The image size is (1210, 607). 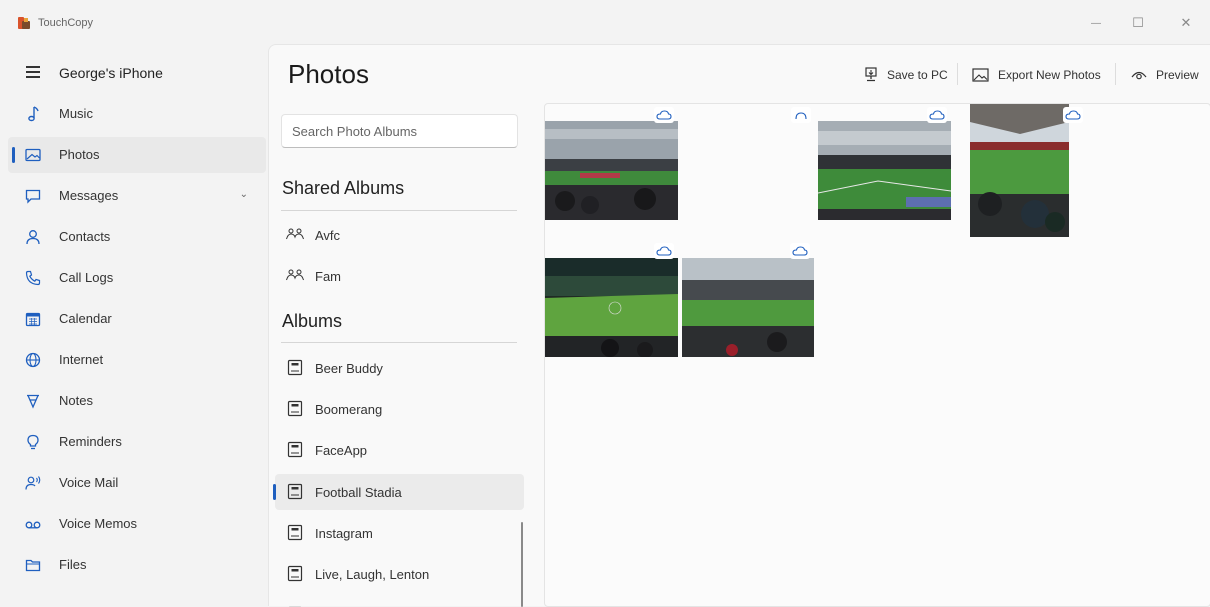 What do you see at coordinates (349, 409) in the screenshot?
I see `album-label: Boomerang` at bounding box center [349, 409].